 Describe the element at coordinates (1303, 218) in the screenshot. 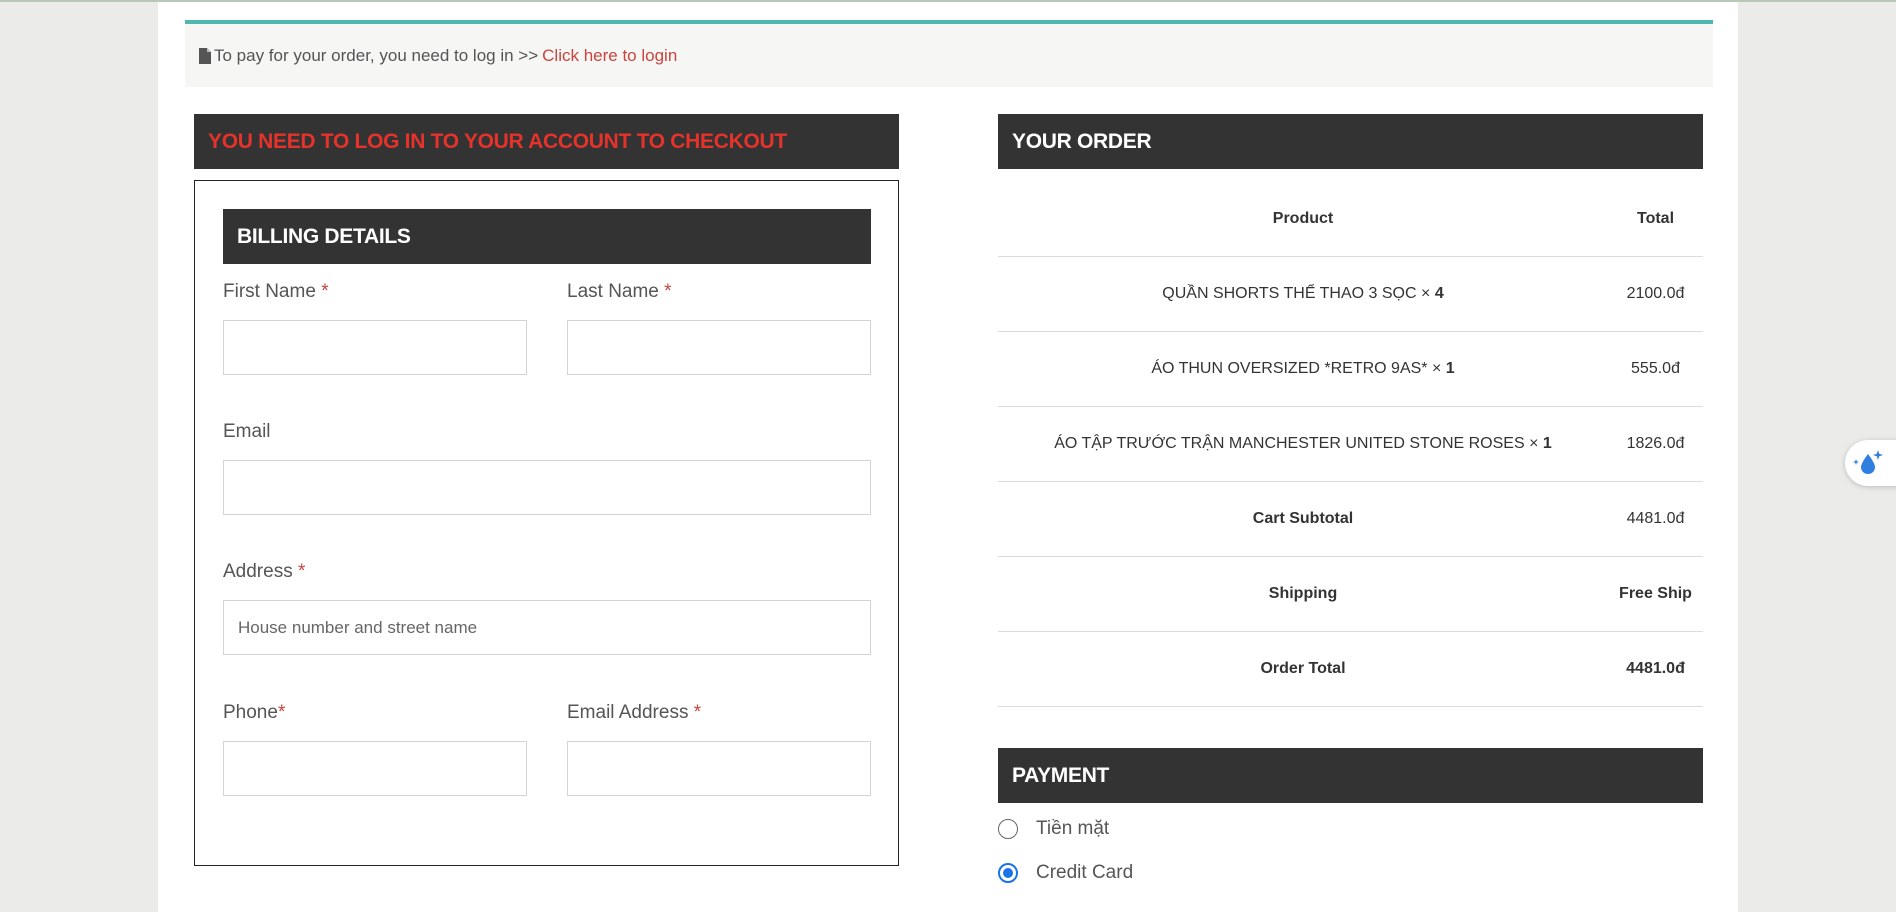

I see `column-header-product: Product` at that location.